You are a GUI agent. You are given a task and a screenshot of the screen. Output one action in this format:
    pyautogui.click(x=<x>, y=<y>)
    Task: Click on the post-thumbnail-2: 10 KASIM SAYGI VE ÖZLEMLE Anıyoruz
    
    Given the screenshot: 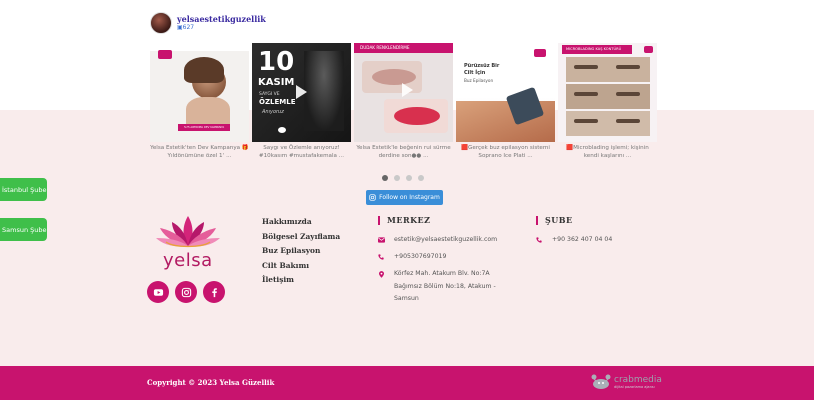 What is the action you would take?
    pyautogui.click(x=301, y=92)
    